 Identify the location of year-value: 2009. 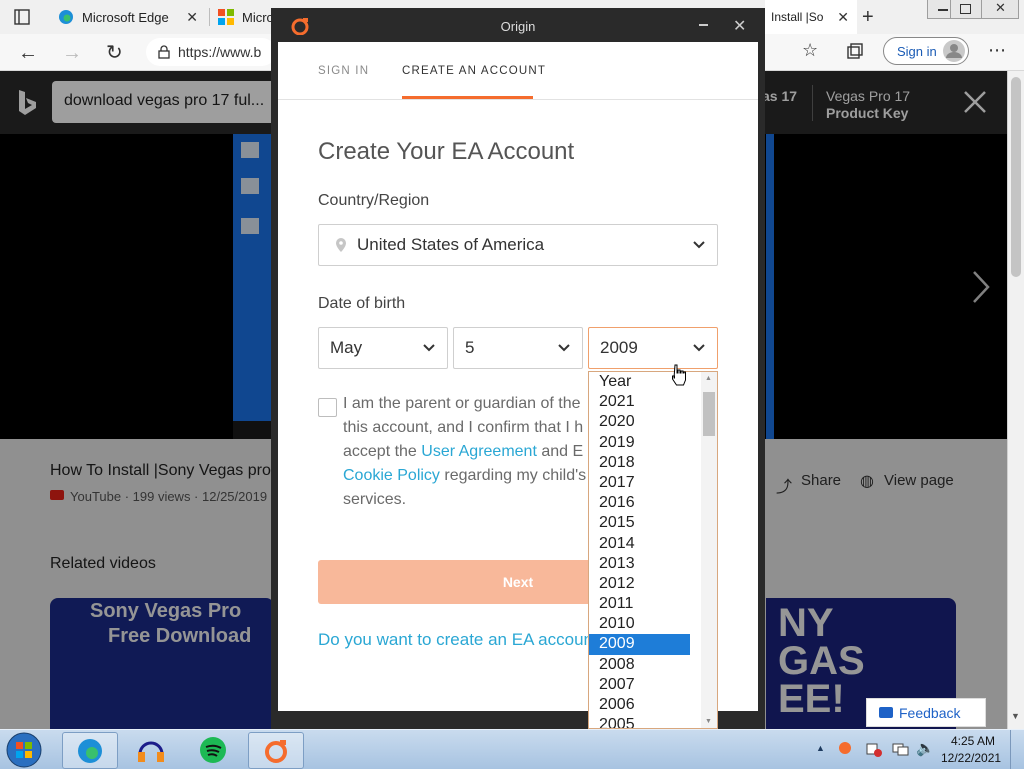
(619, 347).